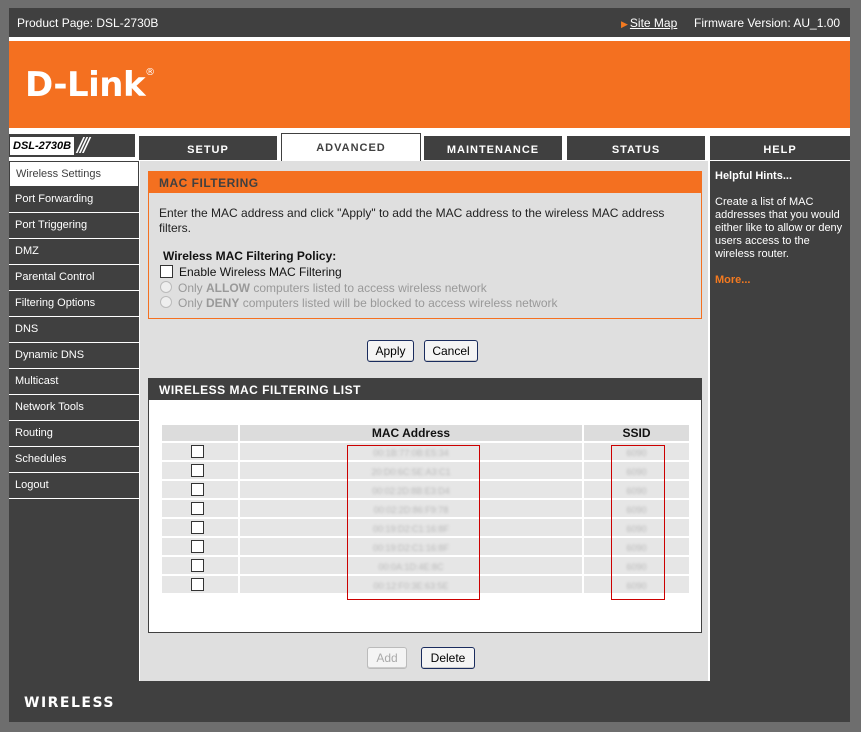  I want to click on site-map-label: Site Map, so click(653, 23).